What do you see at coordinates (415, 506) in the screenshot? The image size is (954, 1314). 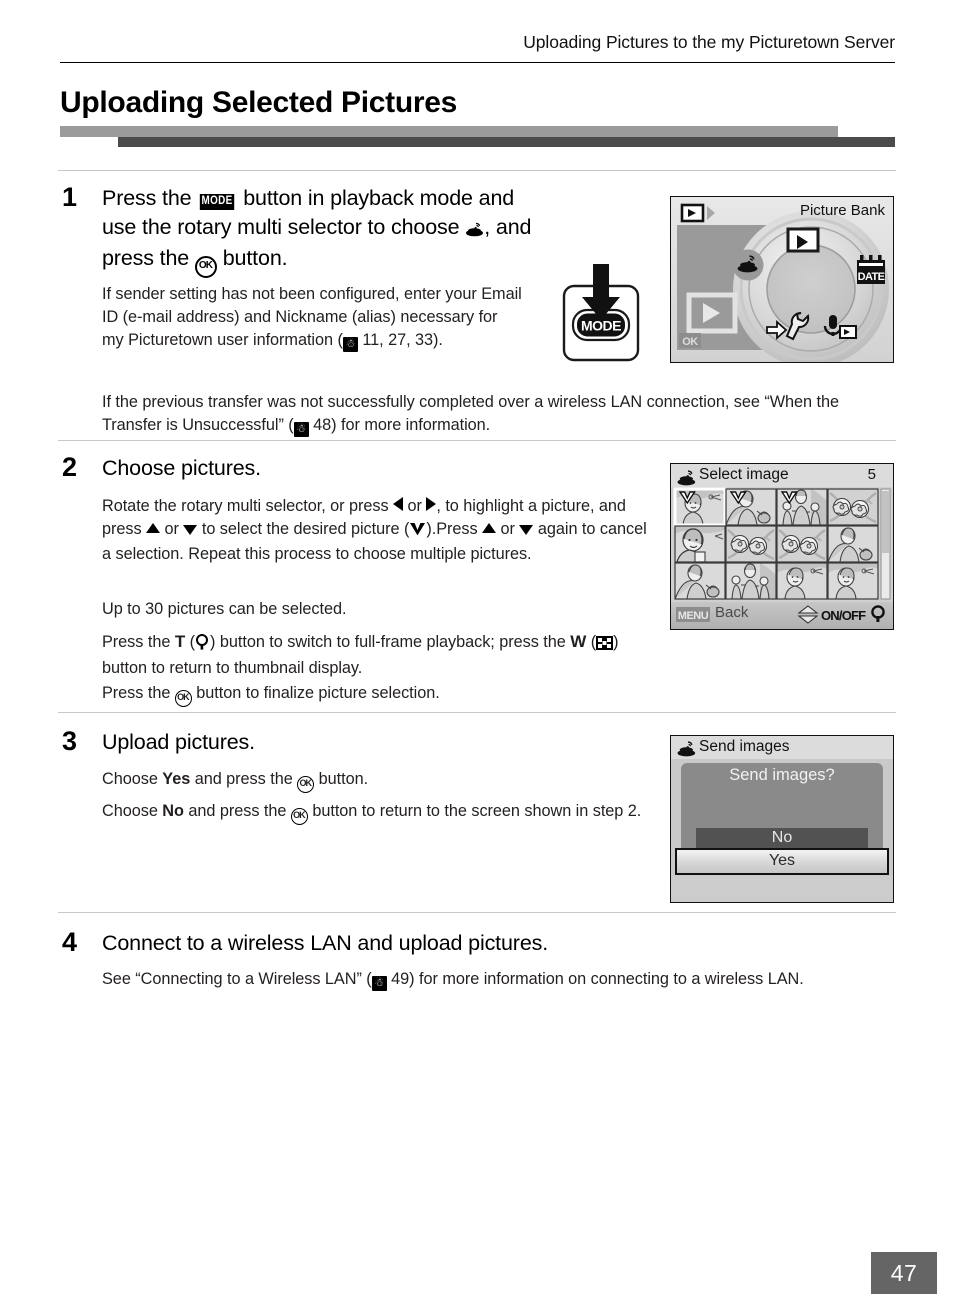 I see `s2-t2: or` at bounding box center [415, 506].